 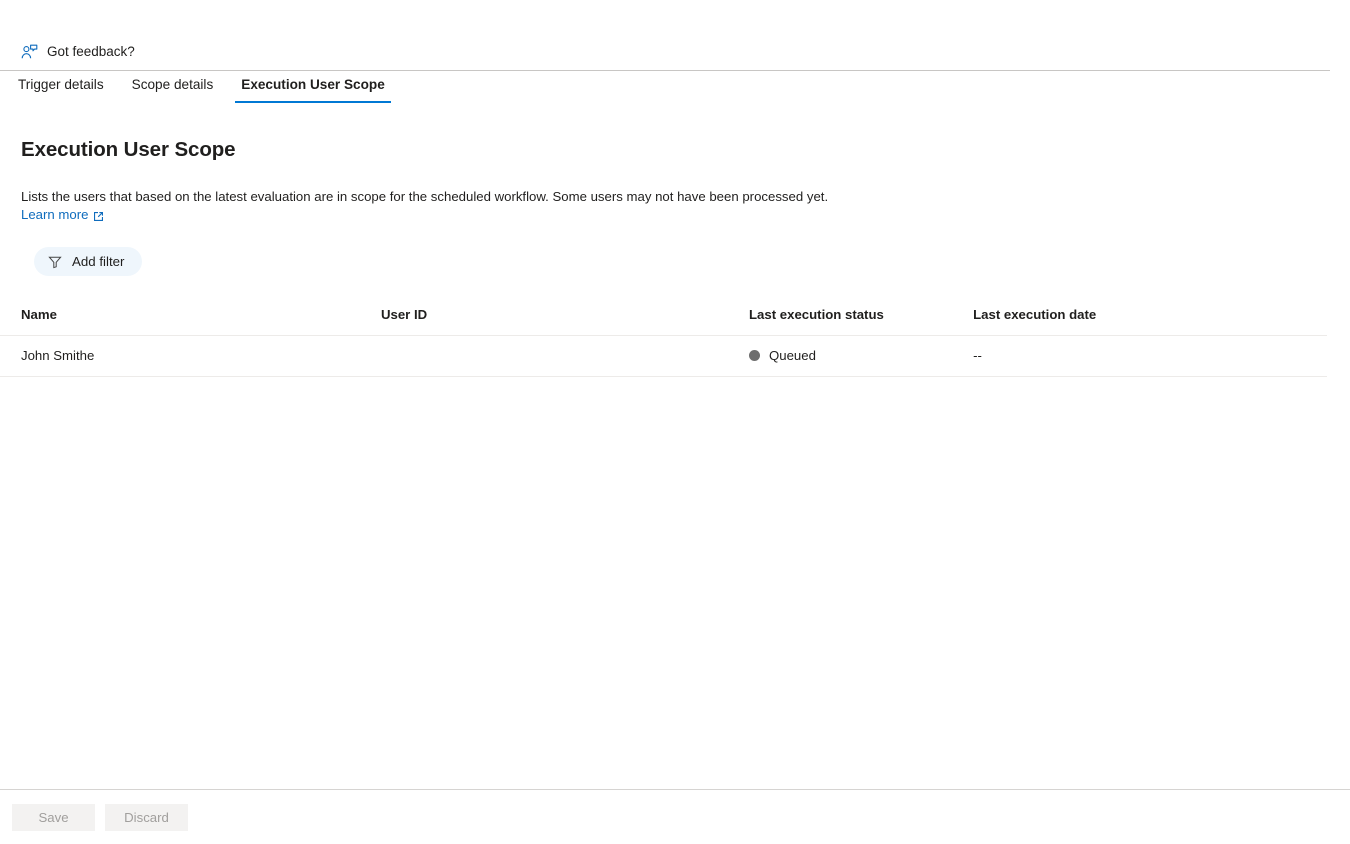 I want to click on cell-last-execution-status: Queued, so click(x=861, y=356).